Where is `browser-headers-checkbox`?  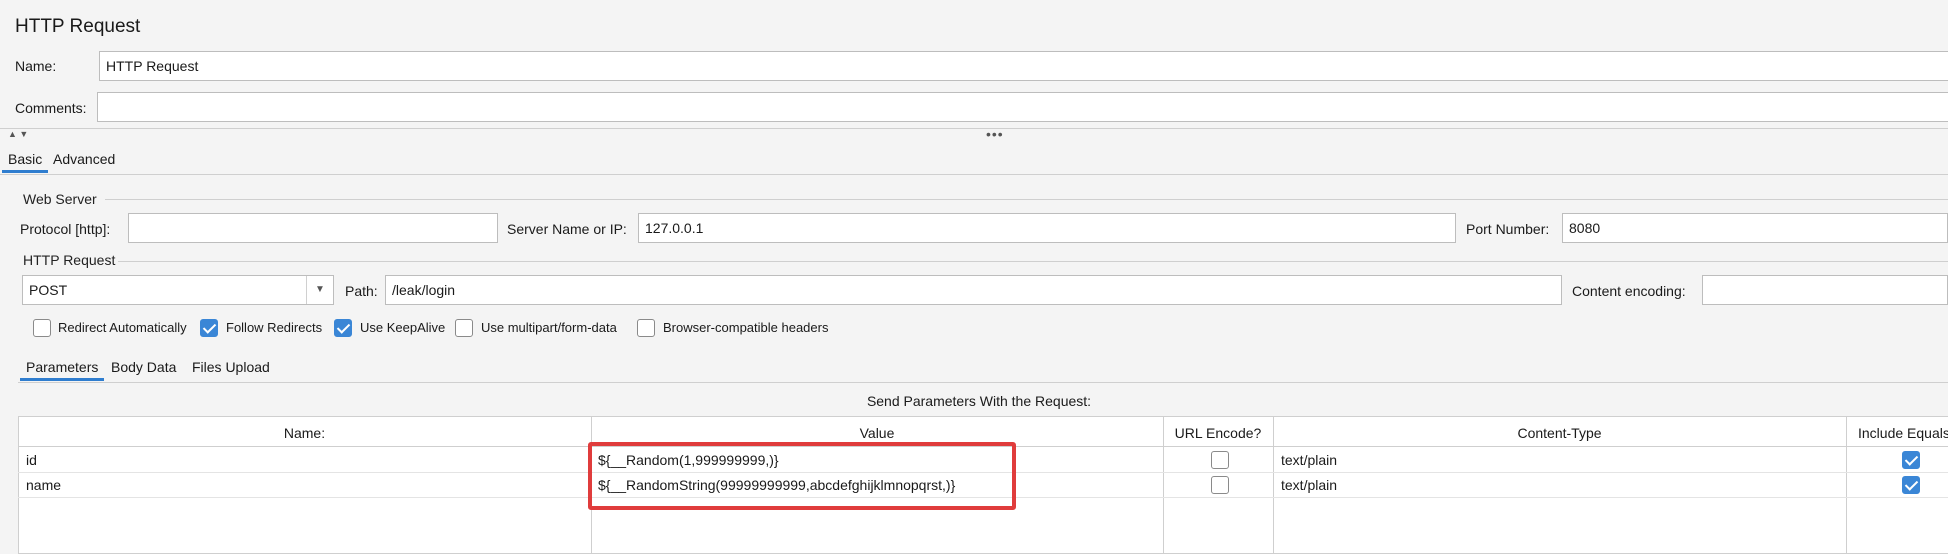
browser-headers-checkbox is located at coordinates (646, 328).